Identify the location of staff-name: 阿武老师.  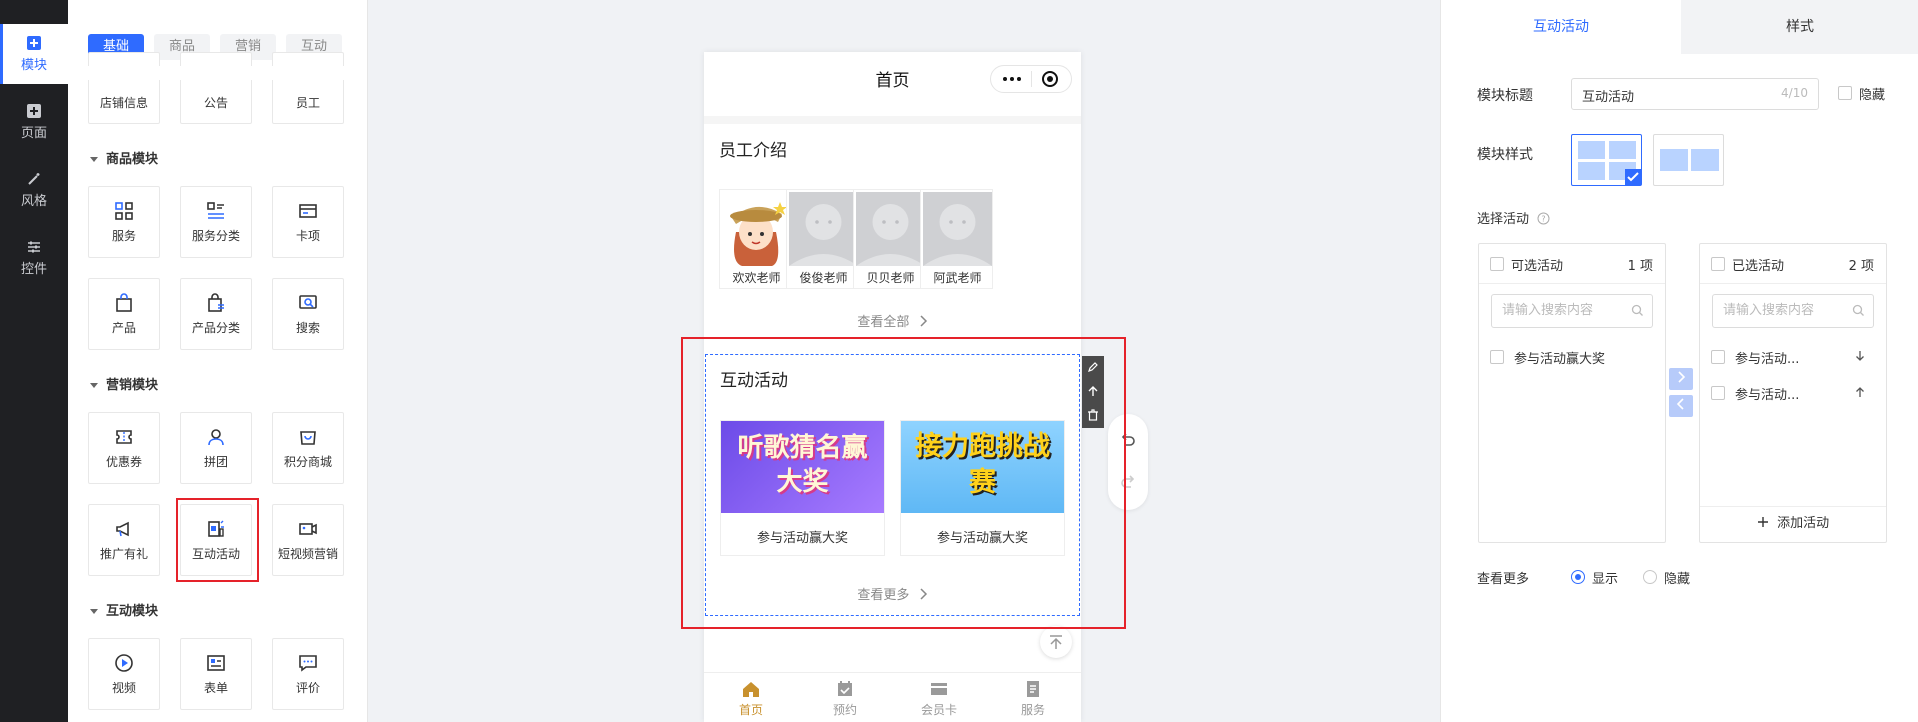
(957, 278).